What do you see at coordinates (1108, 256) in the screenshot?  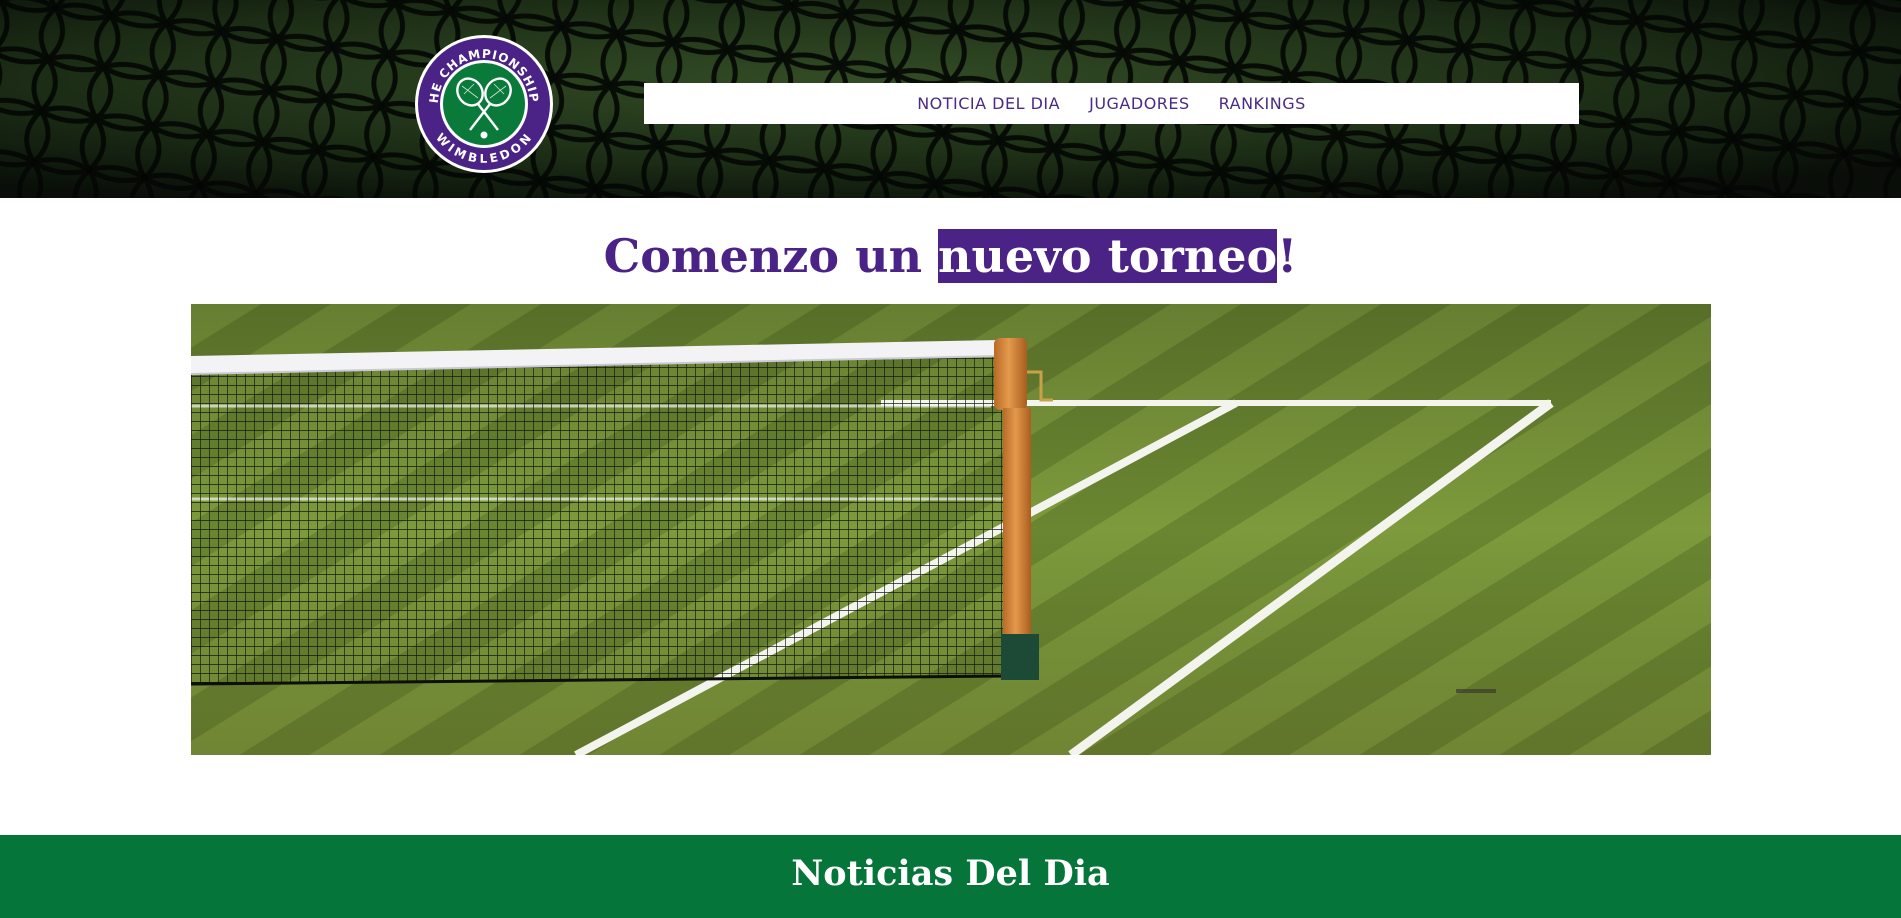 I see `hero-title-highlight: nuevo torneo` at bounding box center [1108, 256].